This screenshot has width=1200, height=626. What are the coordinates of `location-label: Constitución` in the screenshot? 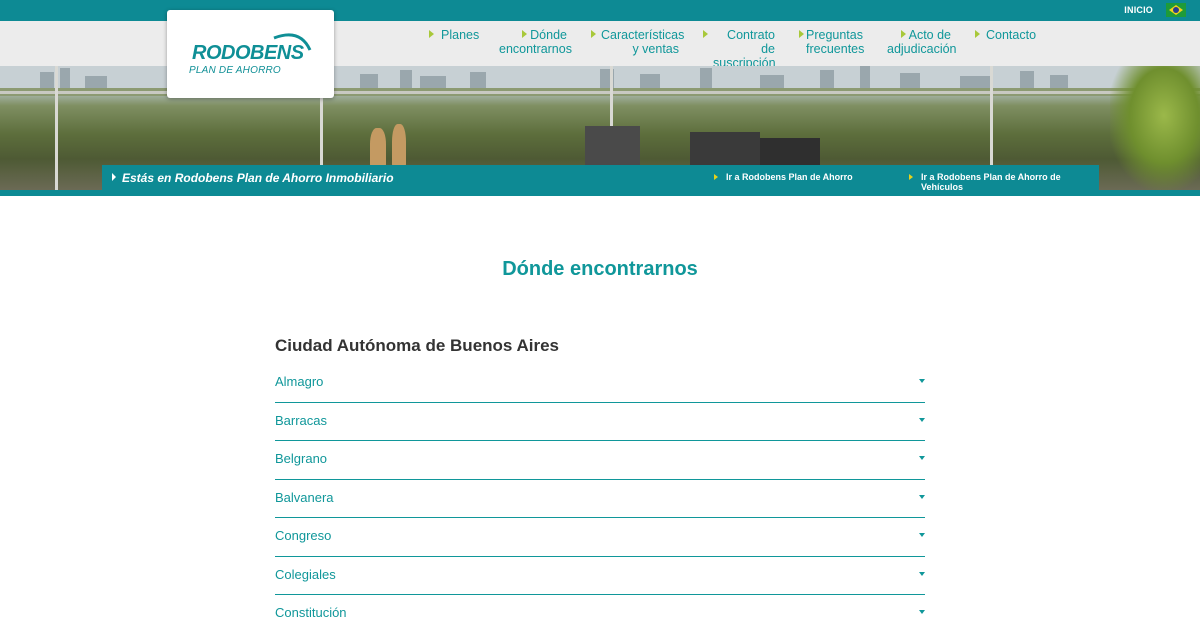 It's located at (311, 612).